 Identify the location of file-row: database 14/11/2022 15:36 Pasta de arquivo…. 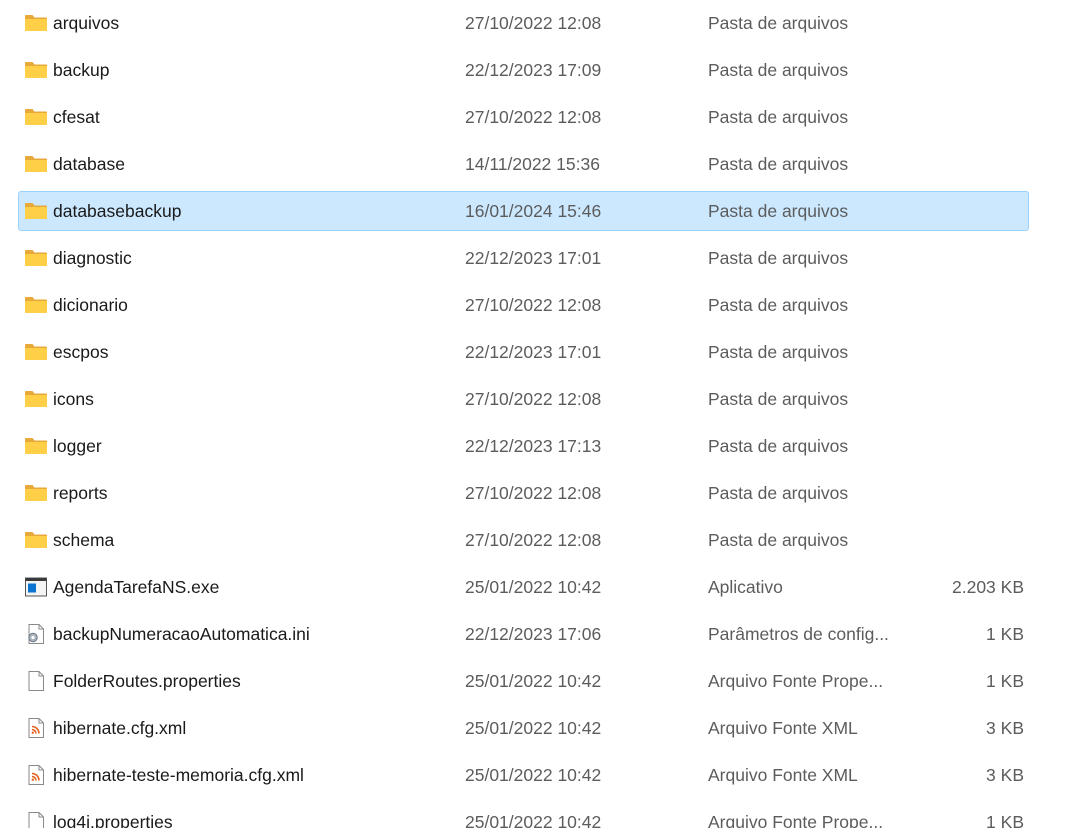
(523, 164).